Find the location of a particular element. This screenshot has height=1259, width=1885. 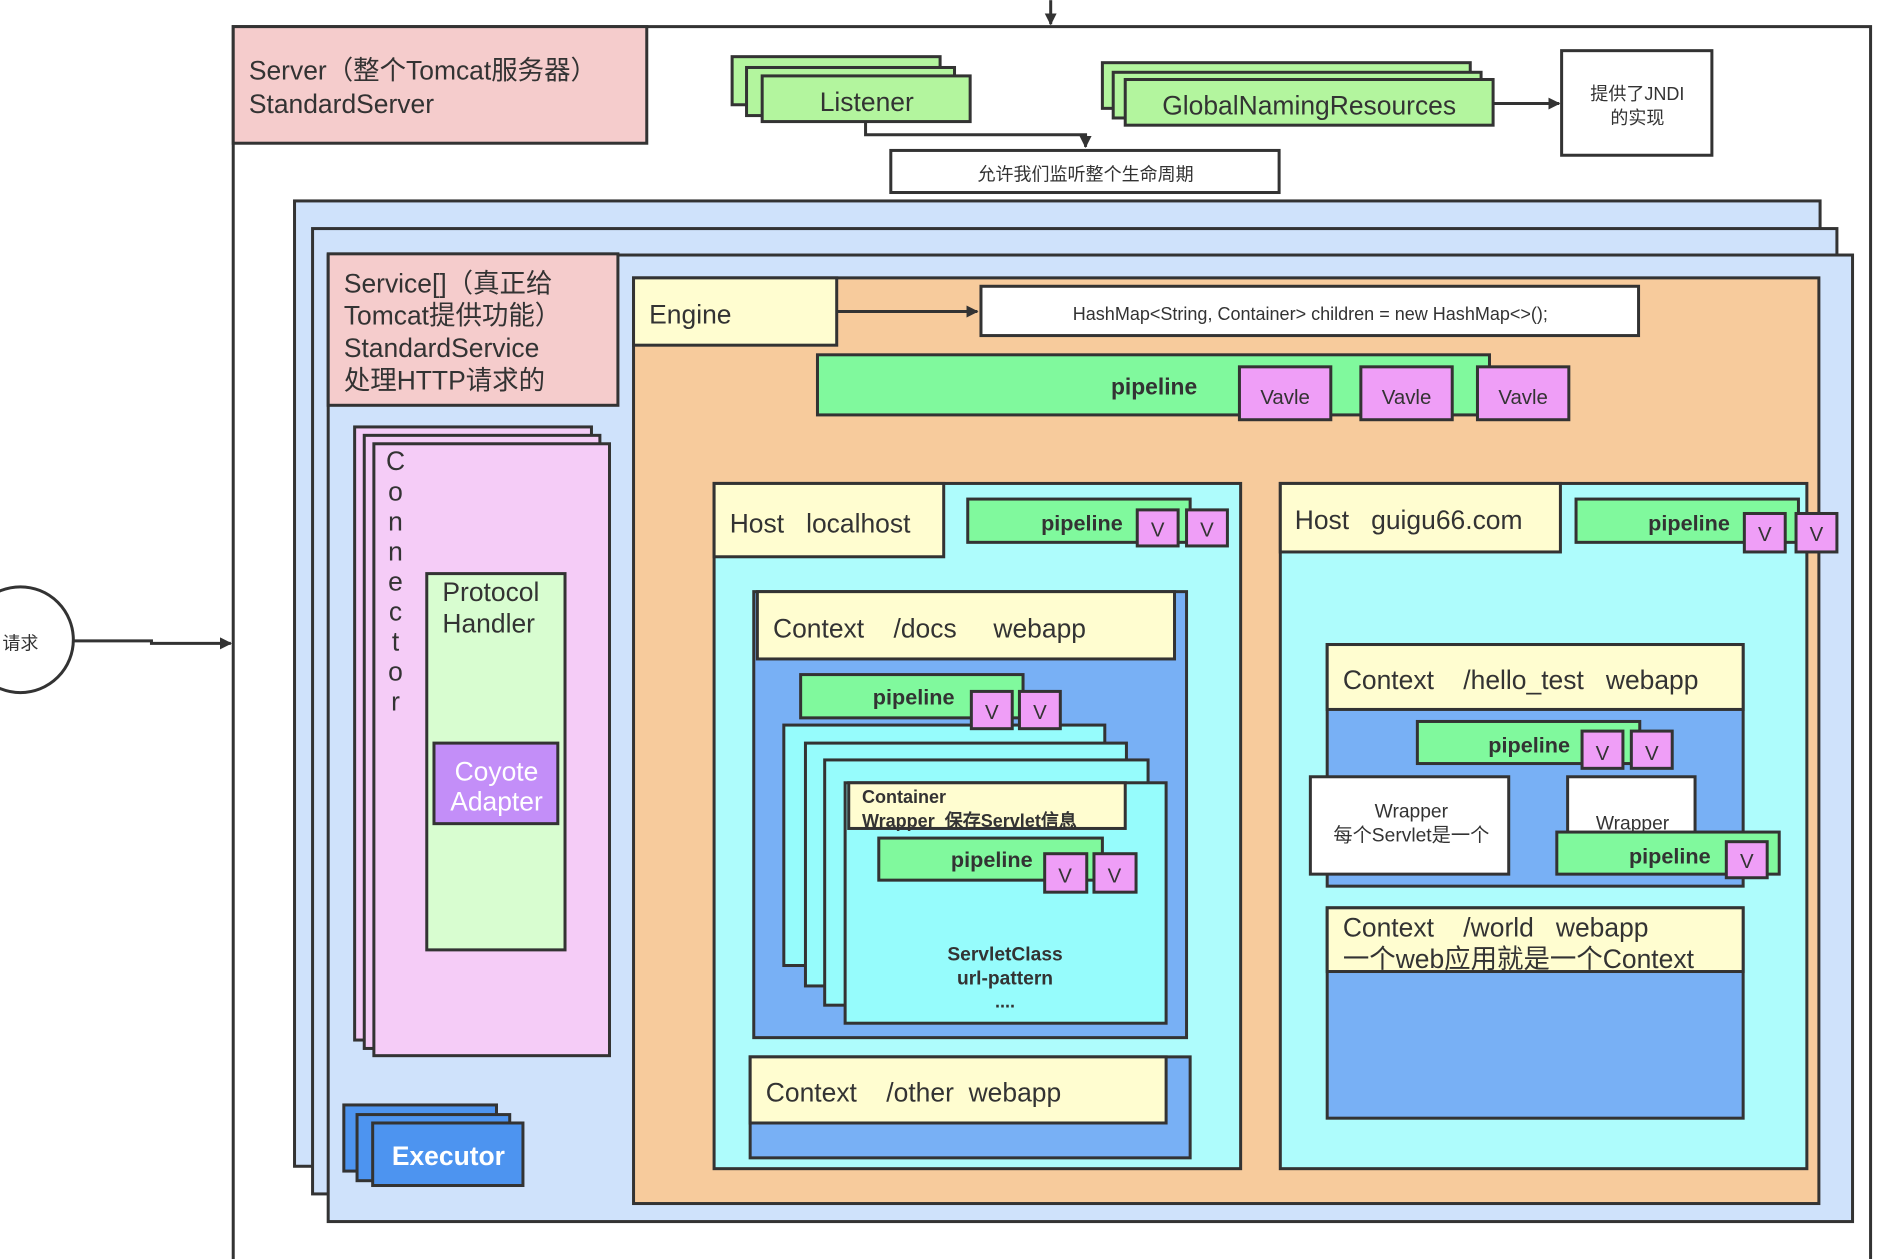

lifecycle-note: 允许我们监听整个生命周期 is located at coordinates (1085, 171).